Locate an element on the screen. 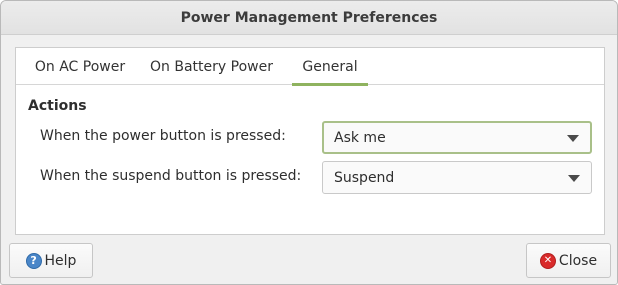 This screenshot has height=285, width=618. power-button-action-combo: Ask me is located at coordinates (457, 137).